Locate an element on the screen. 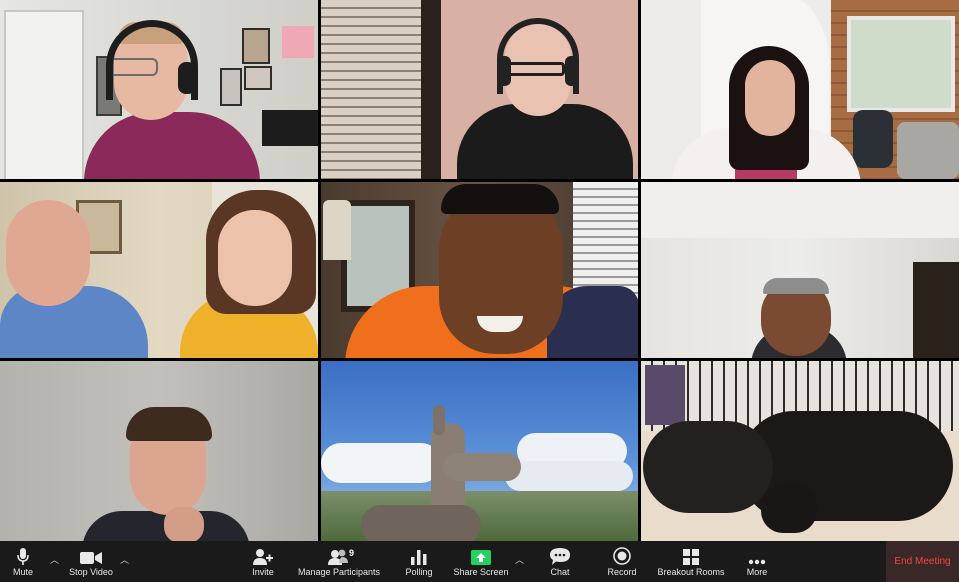 The image size is (959, 582). stop-video-label: Stop Video is located at coordinates (91, 571).